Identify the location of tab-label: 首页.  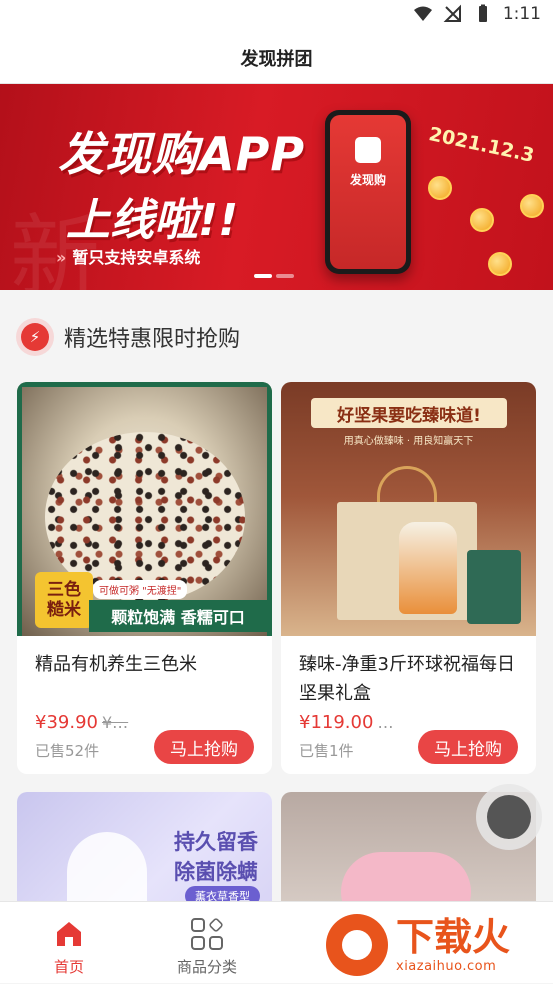
(68, 967).